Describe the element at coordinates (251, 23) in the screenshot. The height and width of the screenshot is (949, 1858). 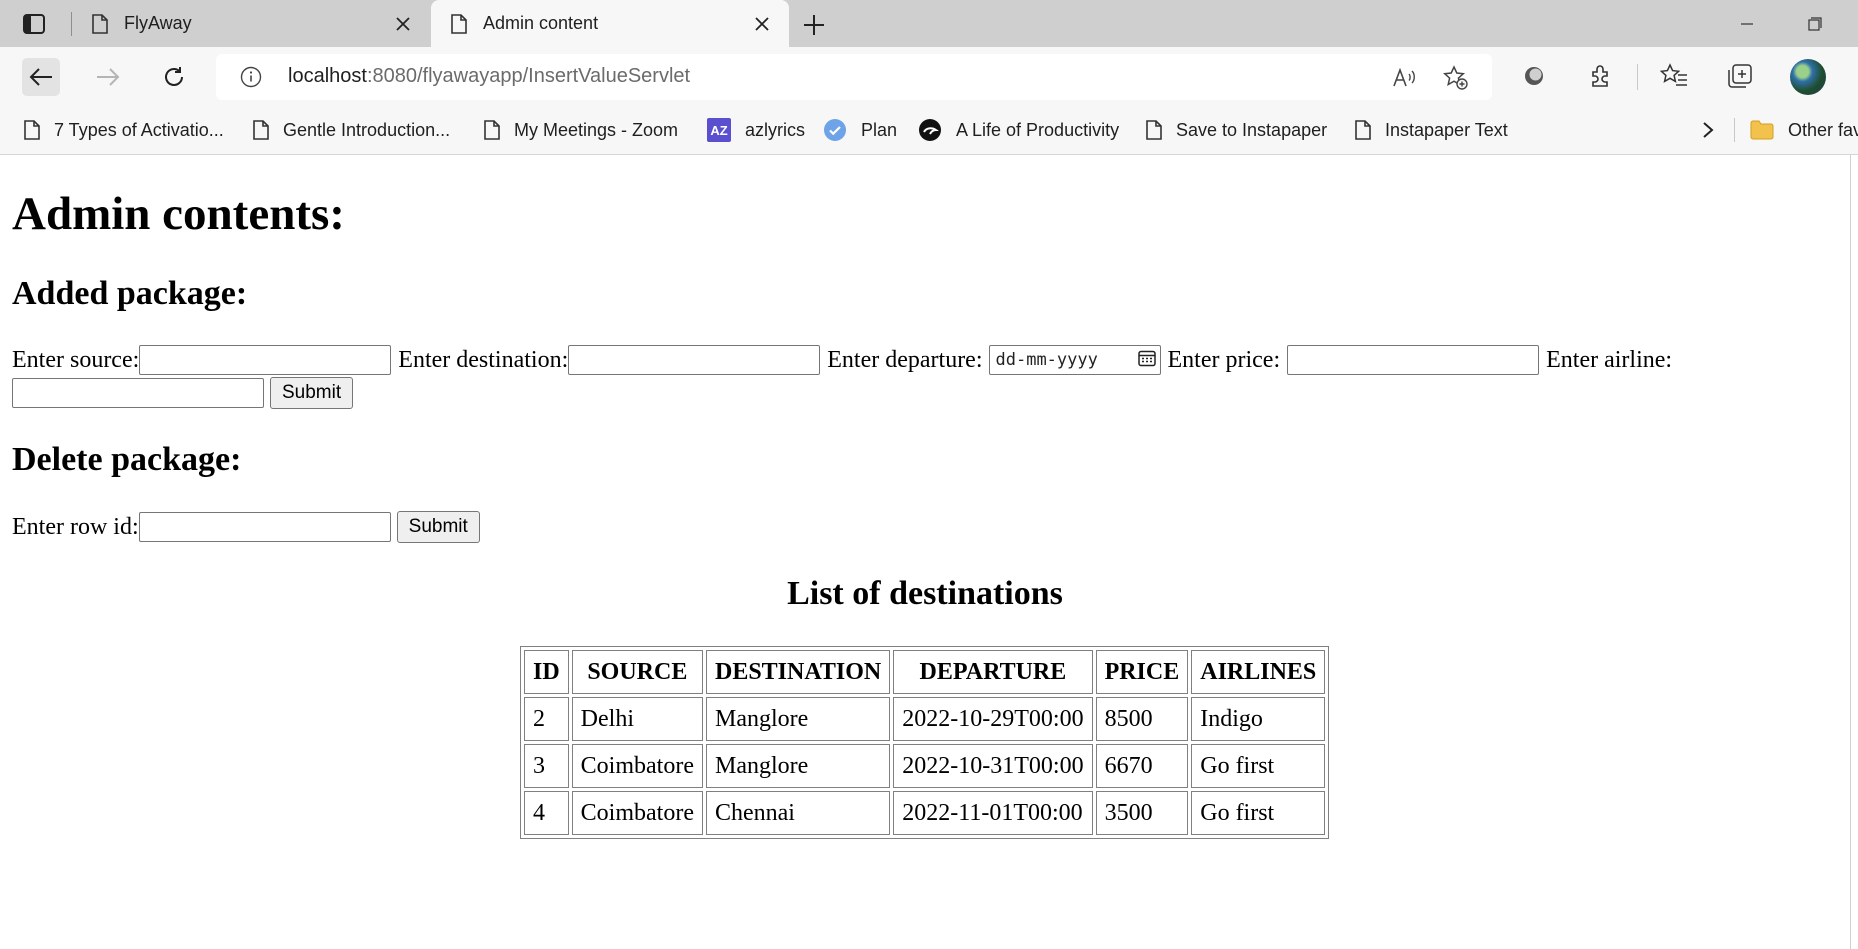
I see `tab-flyaway: FlyAway` at that location.